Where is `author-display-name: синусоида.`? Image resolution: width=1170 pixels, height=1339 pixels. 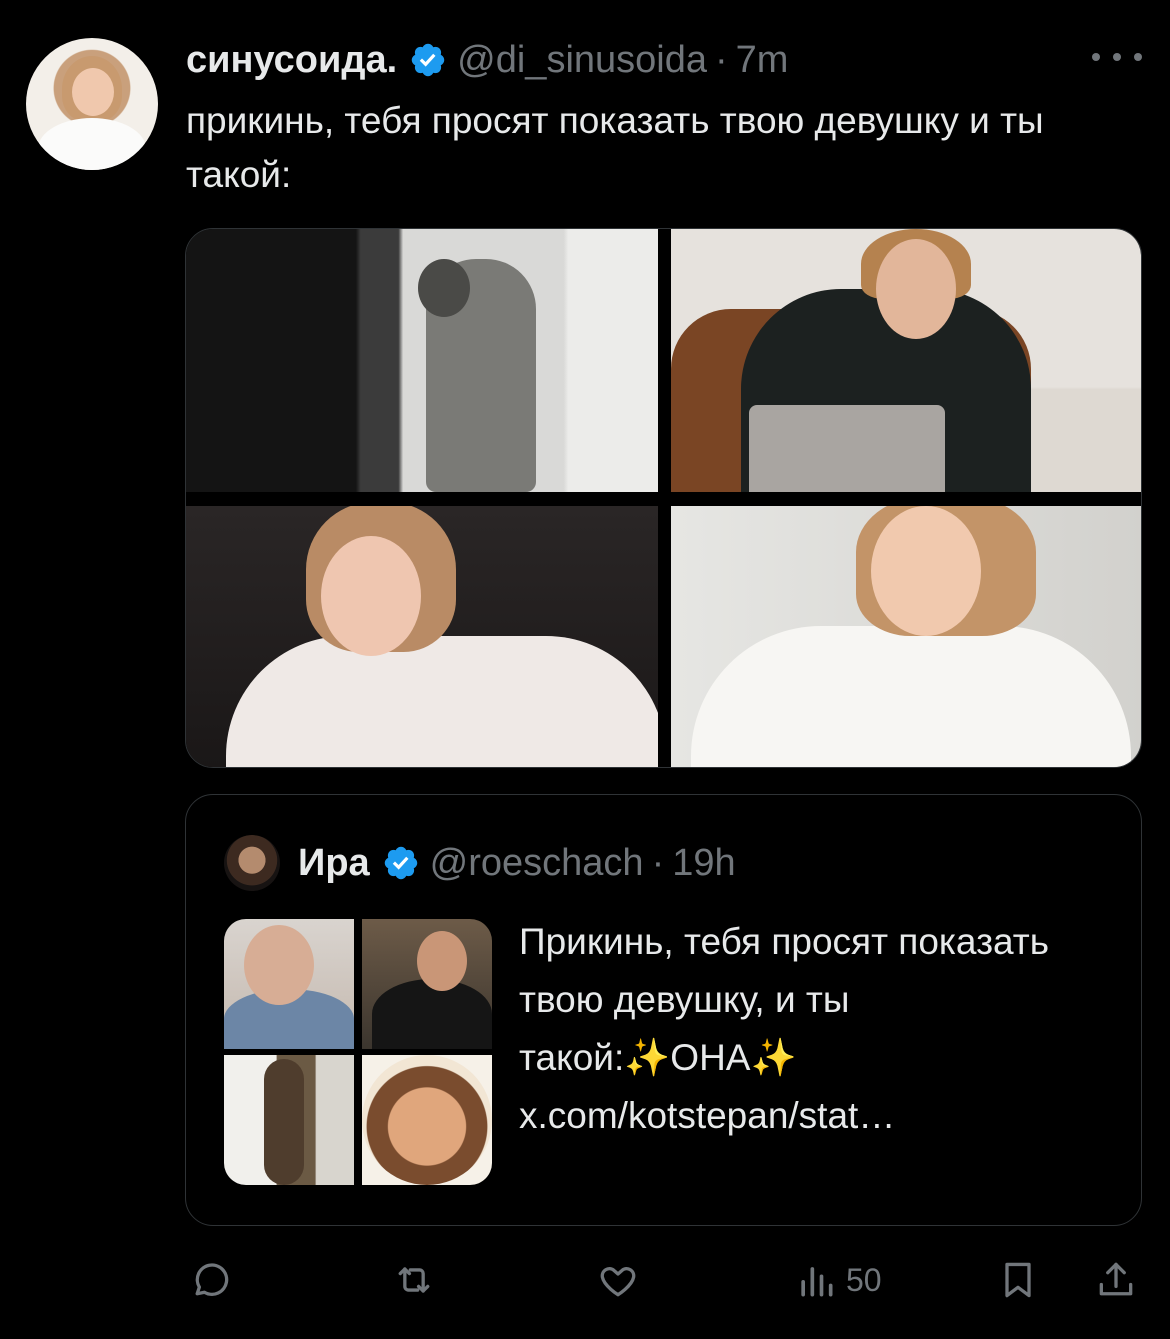 author-display-name: синусоида. is located at coordinates (291, 60).